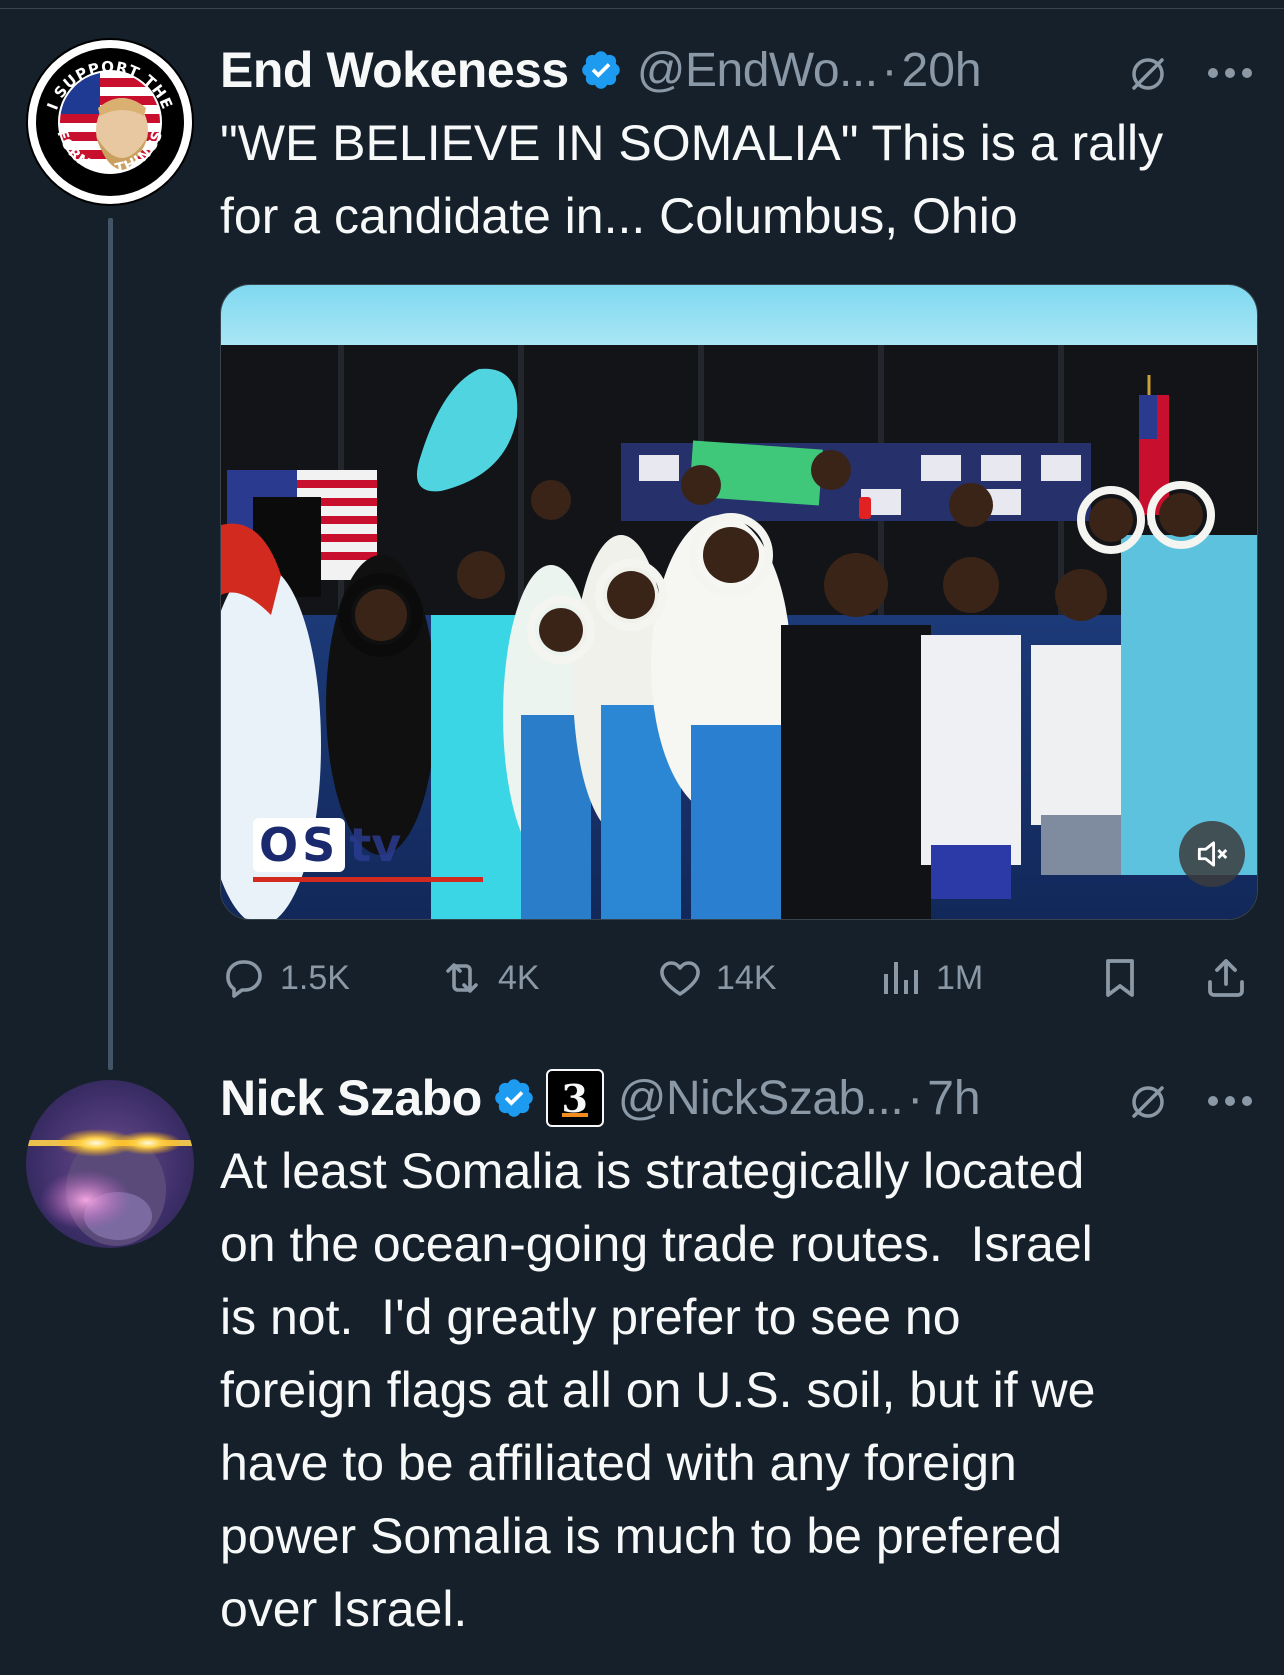  I want to click on tweet-header: Nick Szabo 3 @NickSzab... · 7h, so click(600, 1098).